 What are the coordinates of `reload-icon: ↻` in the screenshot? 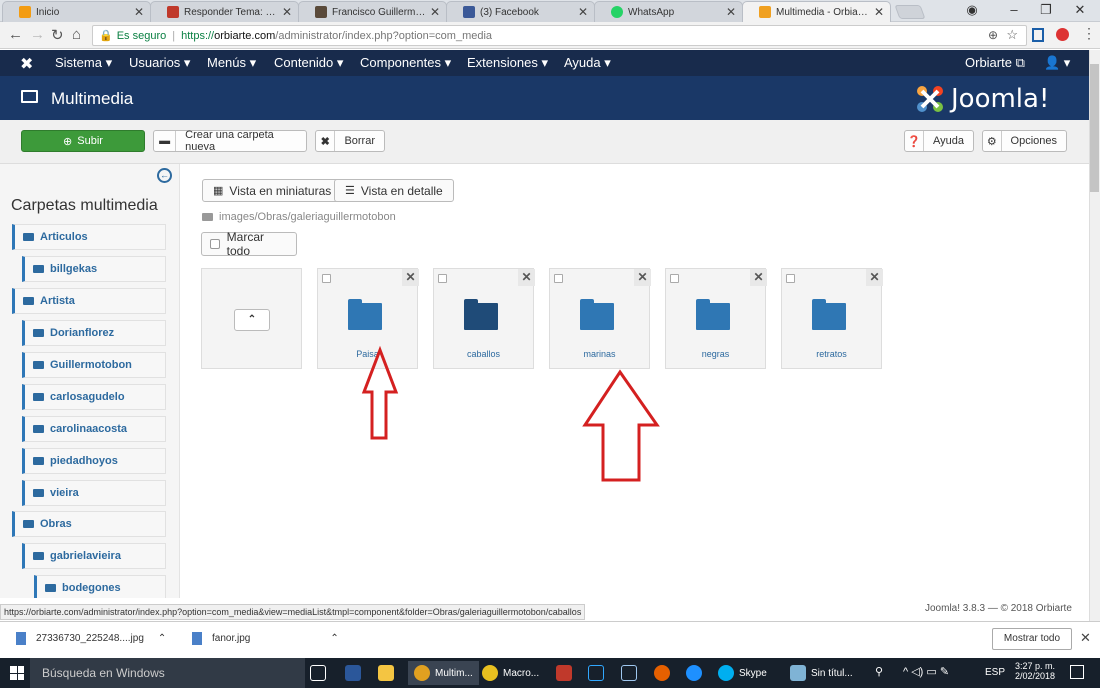 It's located at (57, 35).